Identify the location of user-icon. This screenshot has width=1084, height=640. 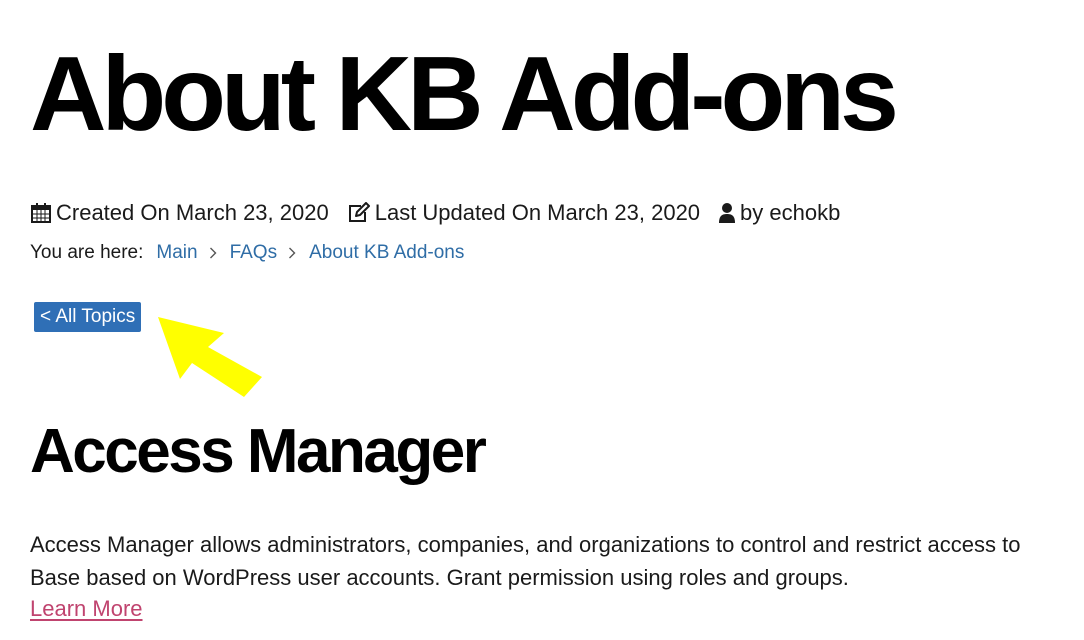
(727, 213).